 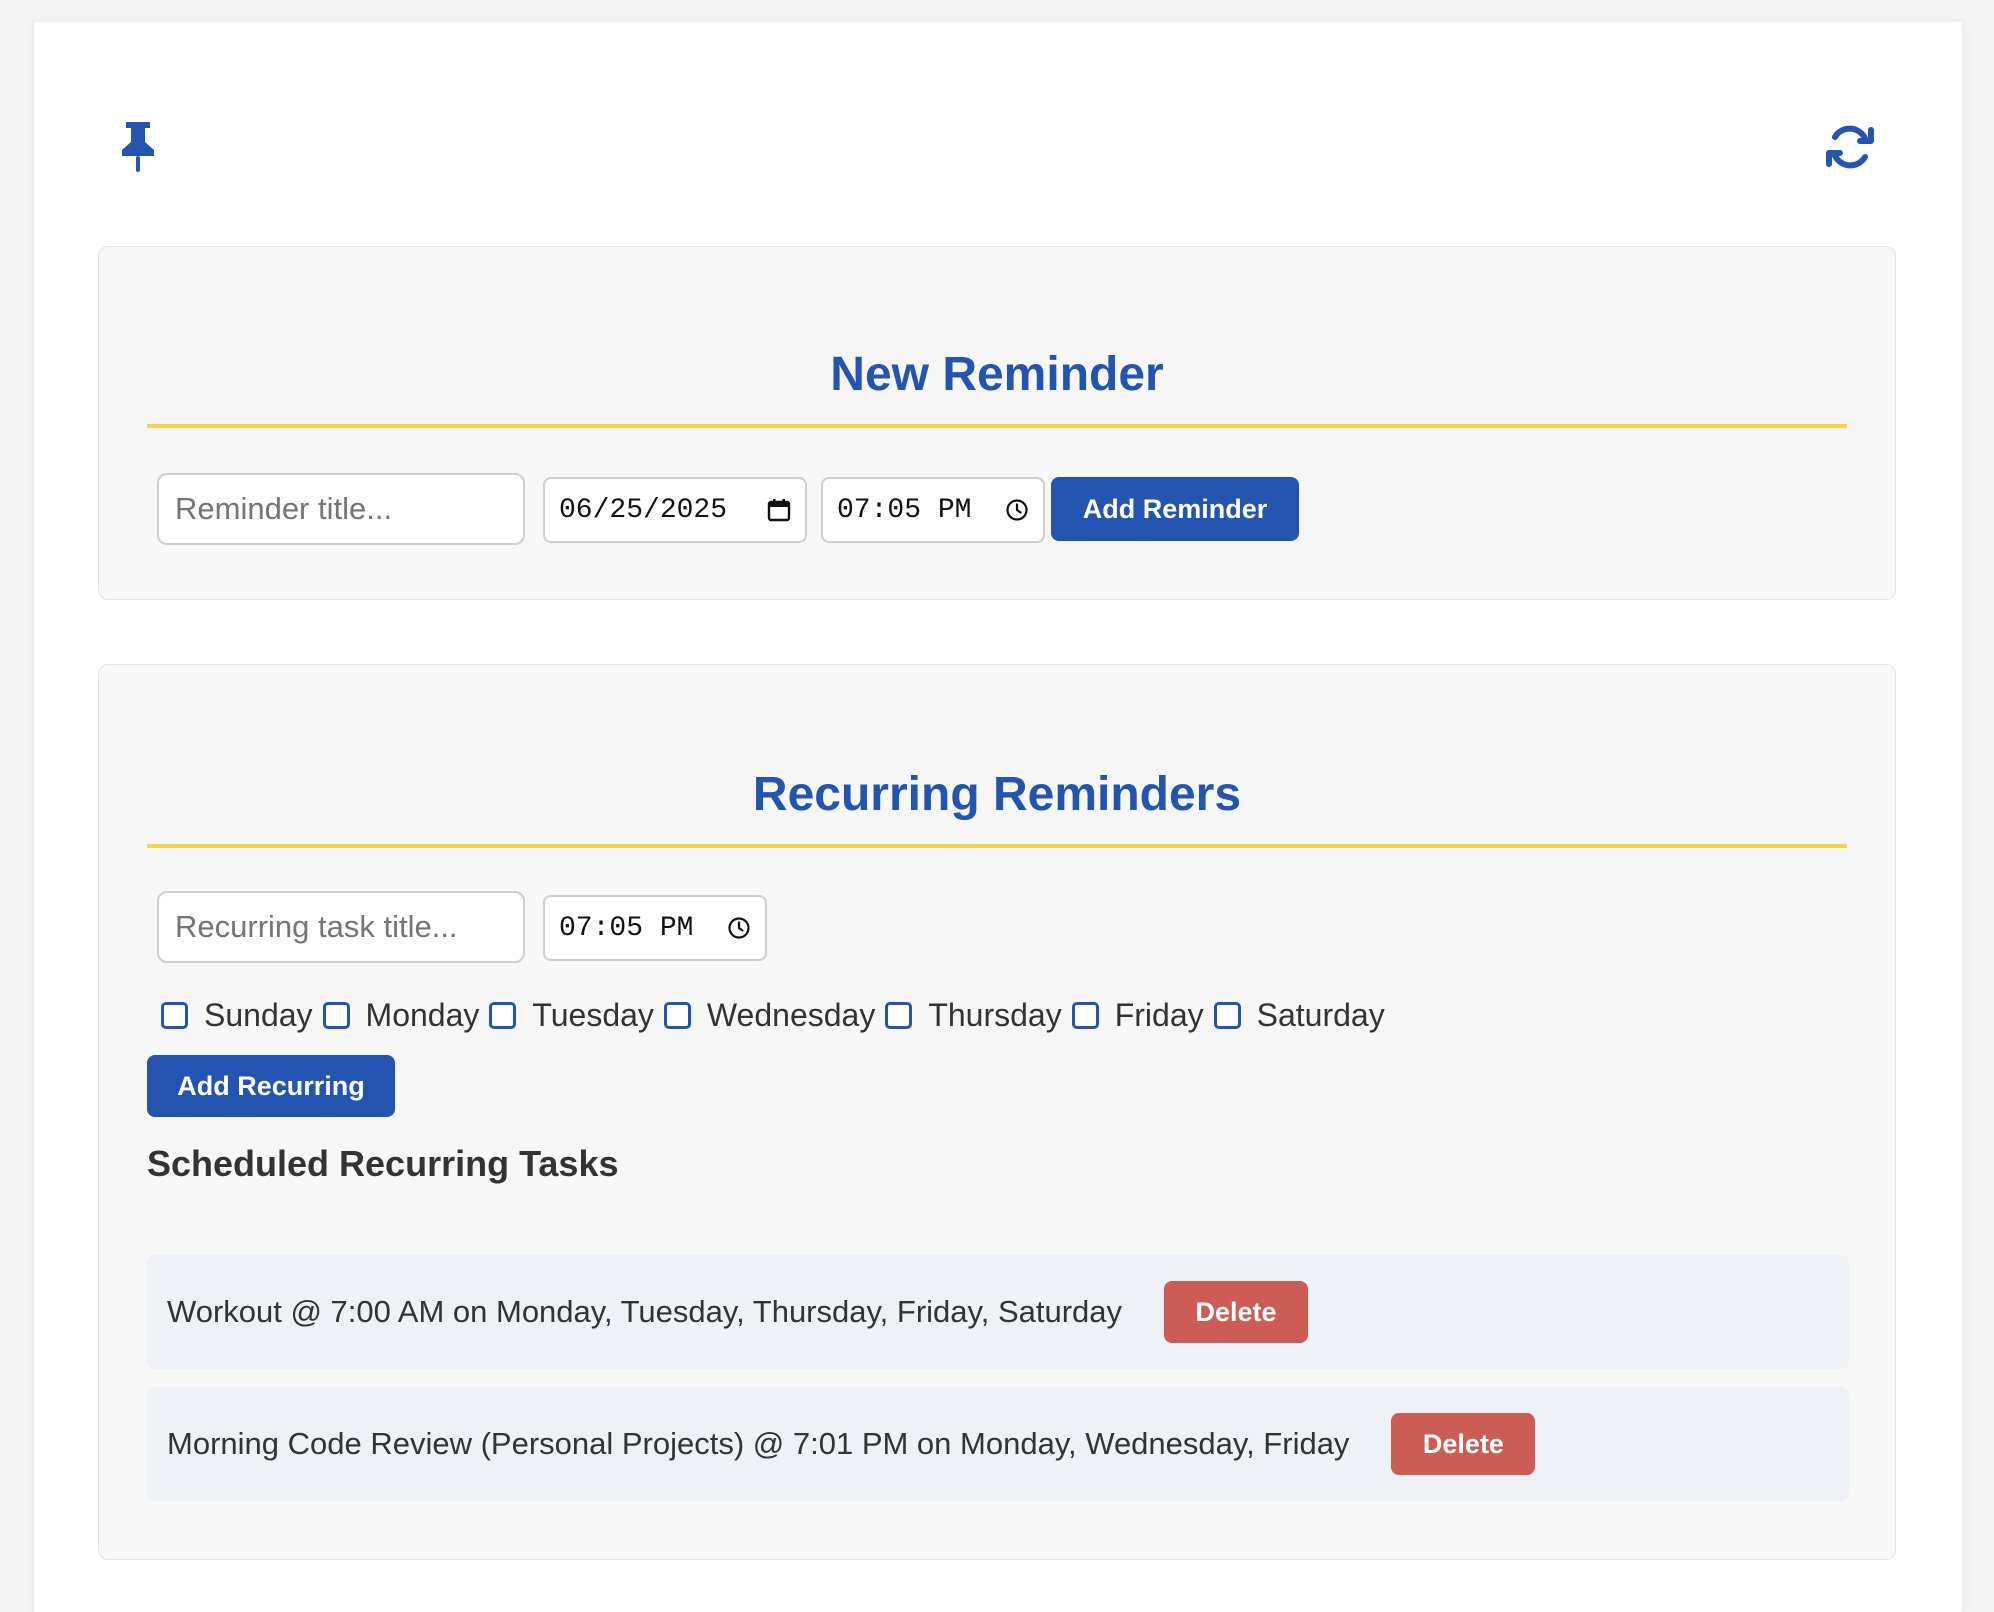 What do you see at coordinates (677, 1015) in the screenshot?
I see `wednesday-checkbox` at bounding box center [677, 1015].